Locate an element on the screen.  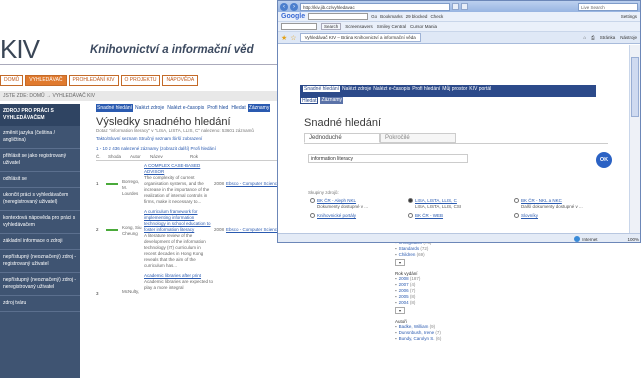
tab-find-sources: Nalézt zdroje is located at coordinates (356, 89).